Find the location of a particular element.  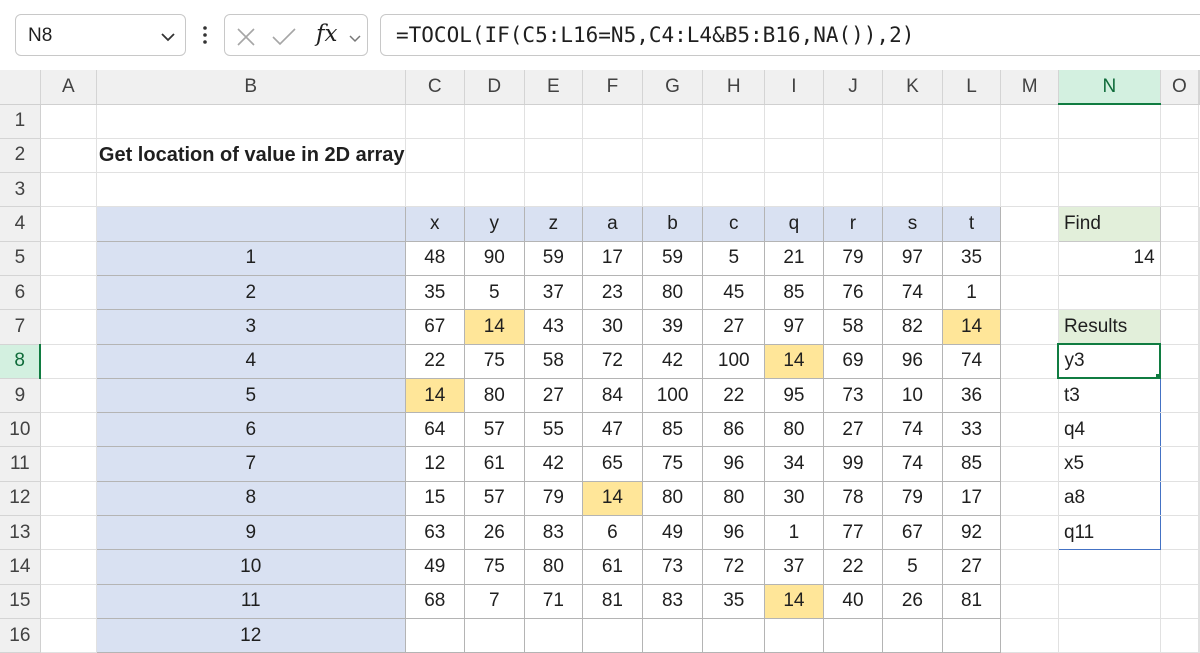

select-all-corner is located at coordinates (20, 87).